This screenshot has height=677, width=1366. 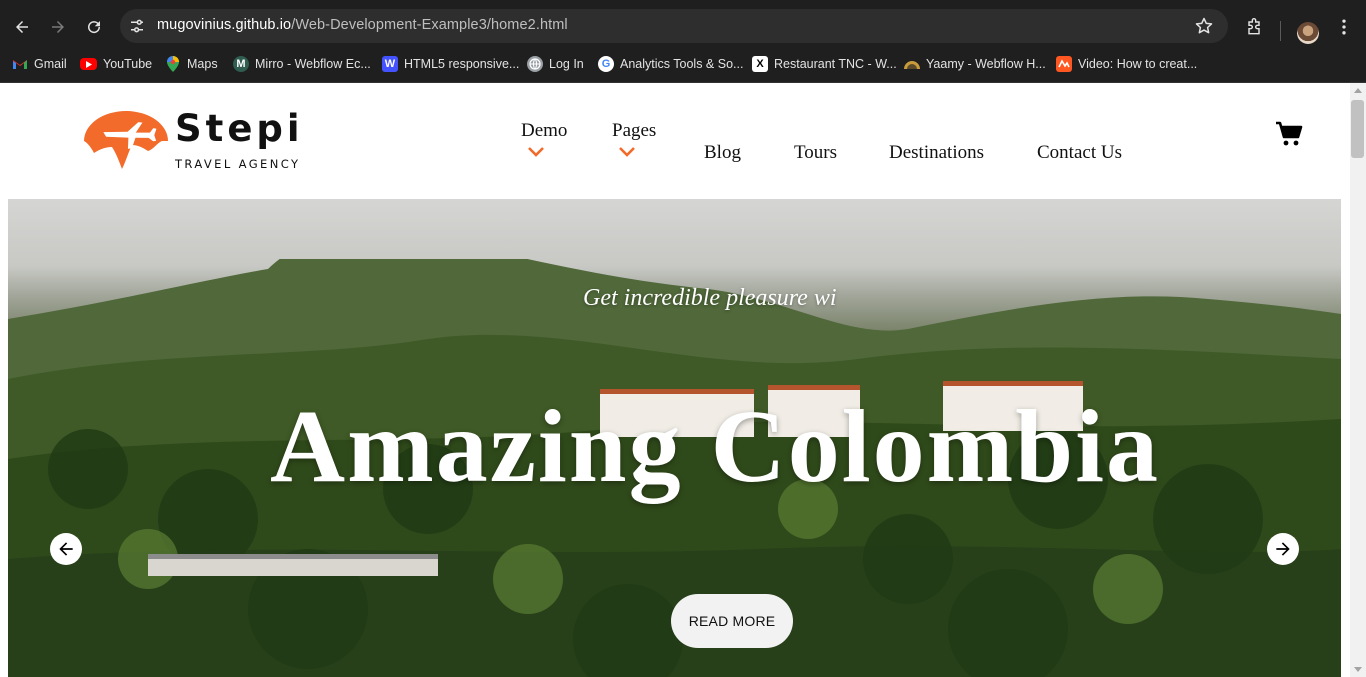 I want to click on bookmark-maps: Maps, so click(x=191, y=64).